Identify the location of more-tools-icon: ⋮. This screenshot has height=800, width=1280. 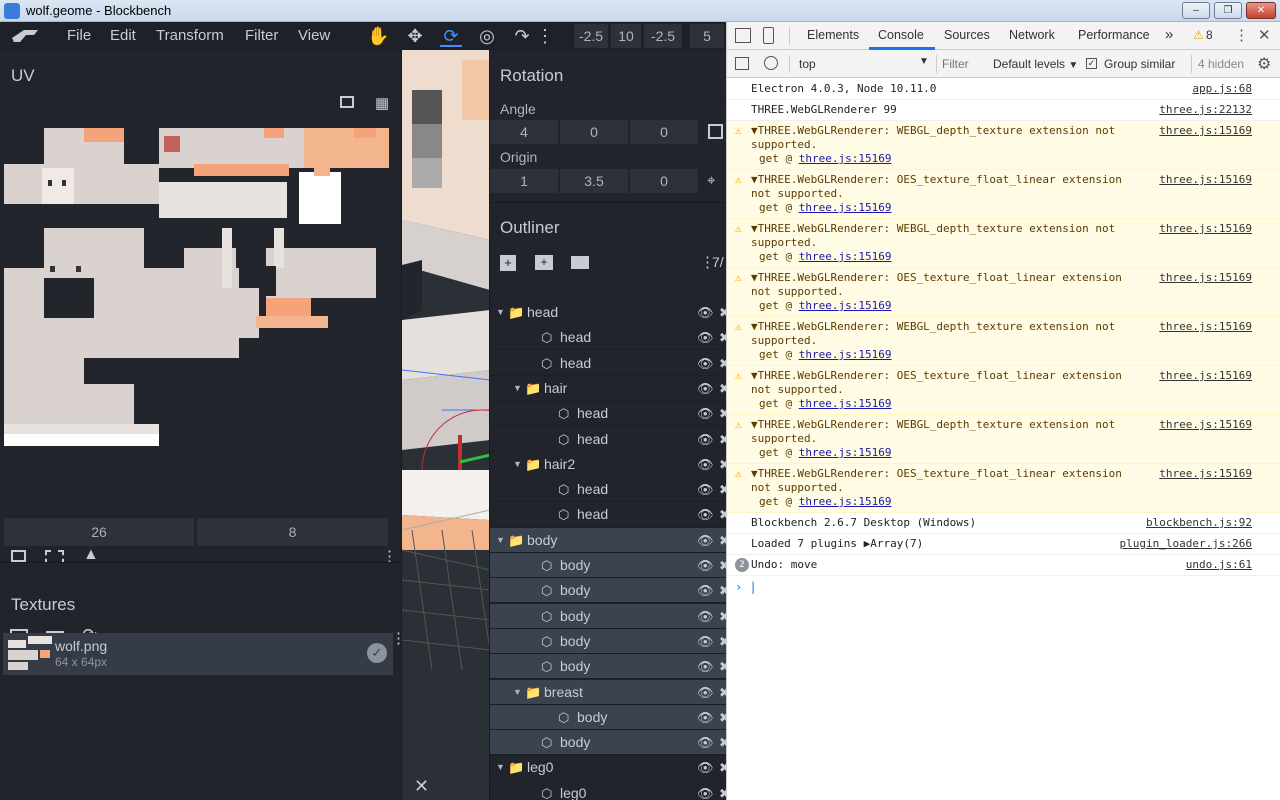
(545, 36).